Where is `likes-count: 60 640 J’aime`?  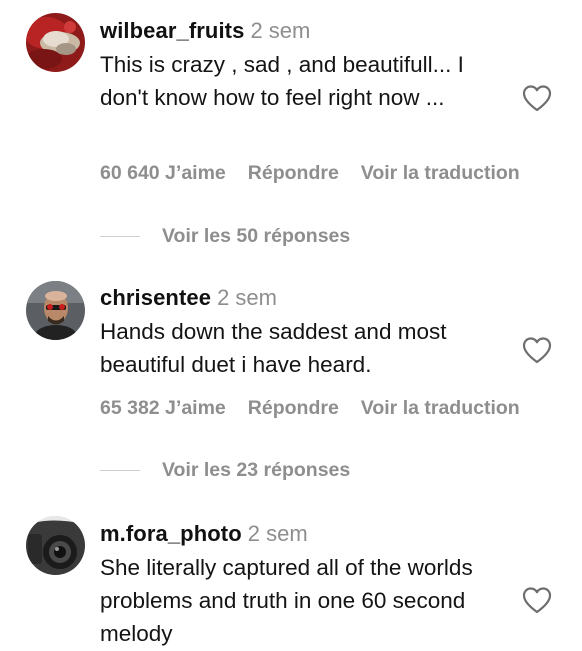
likes-count: 60 640 J’aime is located at coordinates (163, 173).